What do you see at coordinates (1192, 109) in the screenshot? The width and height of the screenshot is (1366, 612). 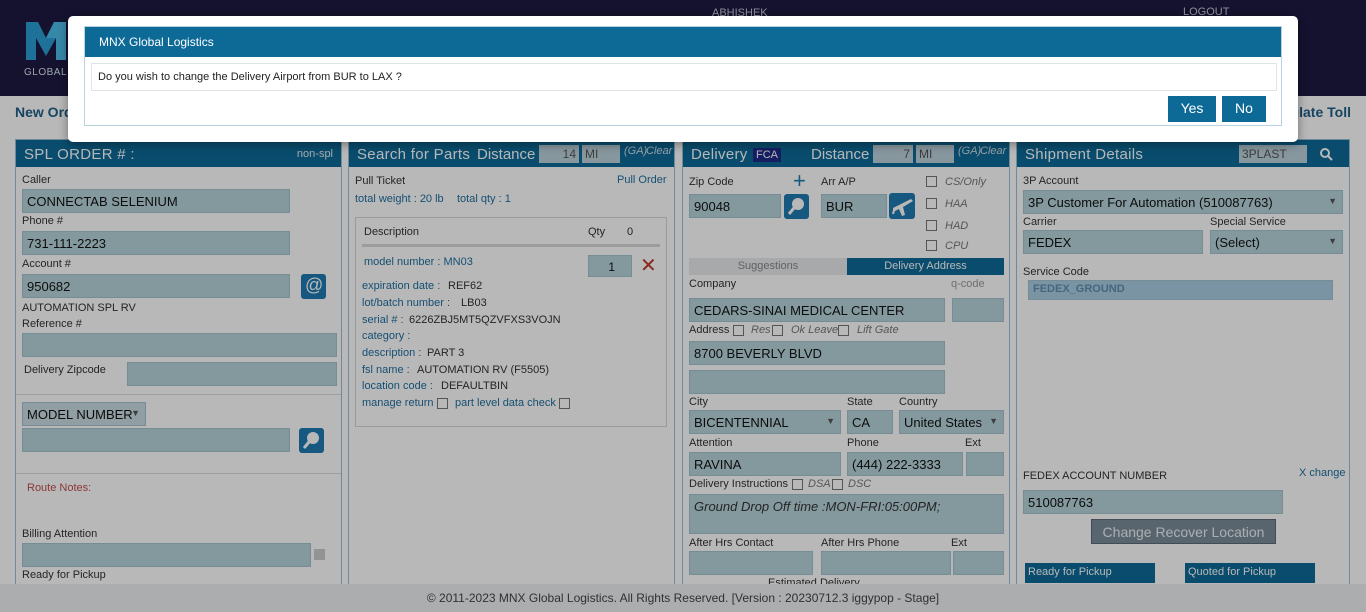 I see `yes-button: Yes` at bounding box center [1192, 109].